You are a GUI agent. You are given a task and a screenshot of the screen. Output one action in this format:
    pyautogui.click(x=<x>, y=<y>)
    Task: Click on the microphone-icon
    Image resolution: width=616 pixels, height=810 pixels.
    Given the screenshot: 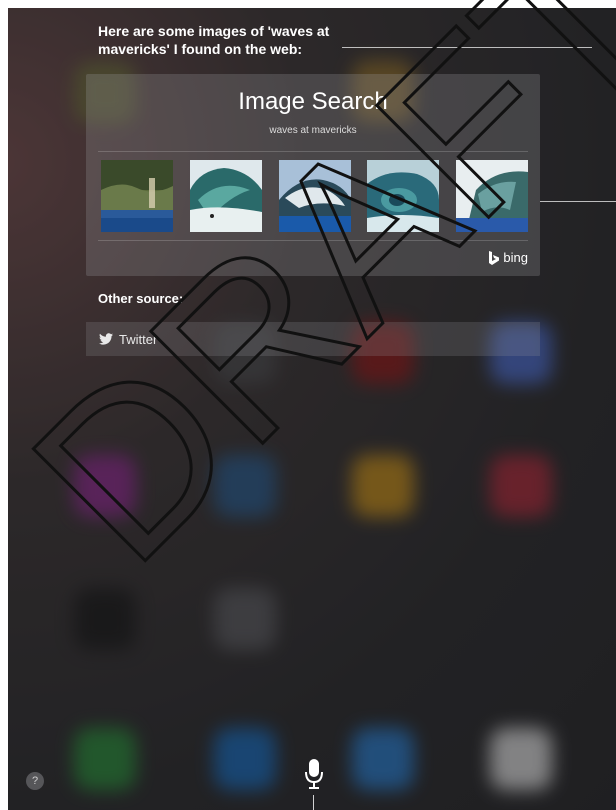 What is the action you would take?
    pyautogui.click(x=314, y=774)
    